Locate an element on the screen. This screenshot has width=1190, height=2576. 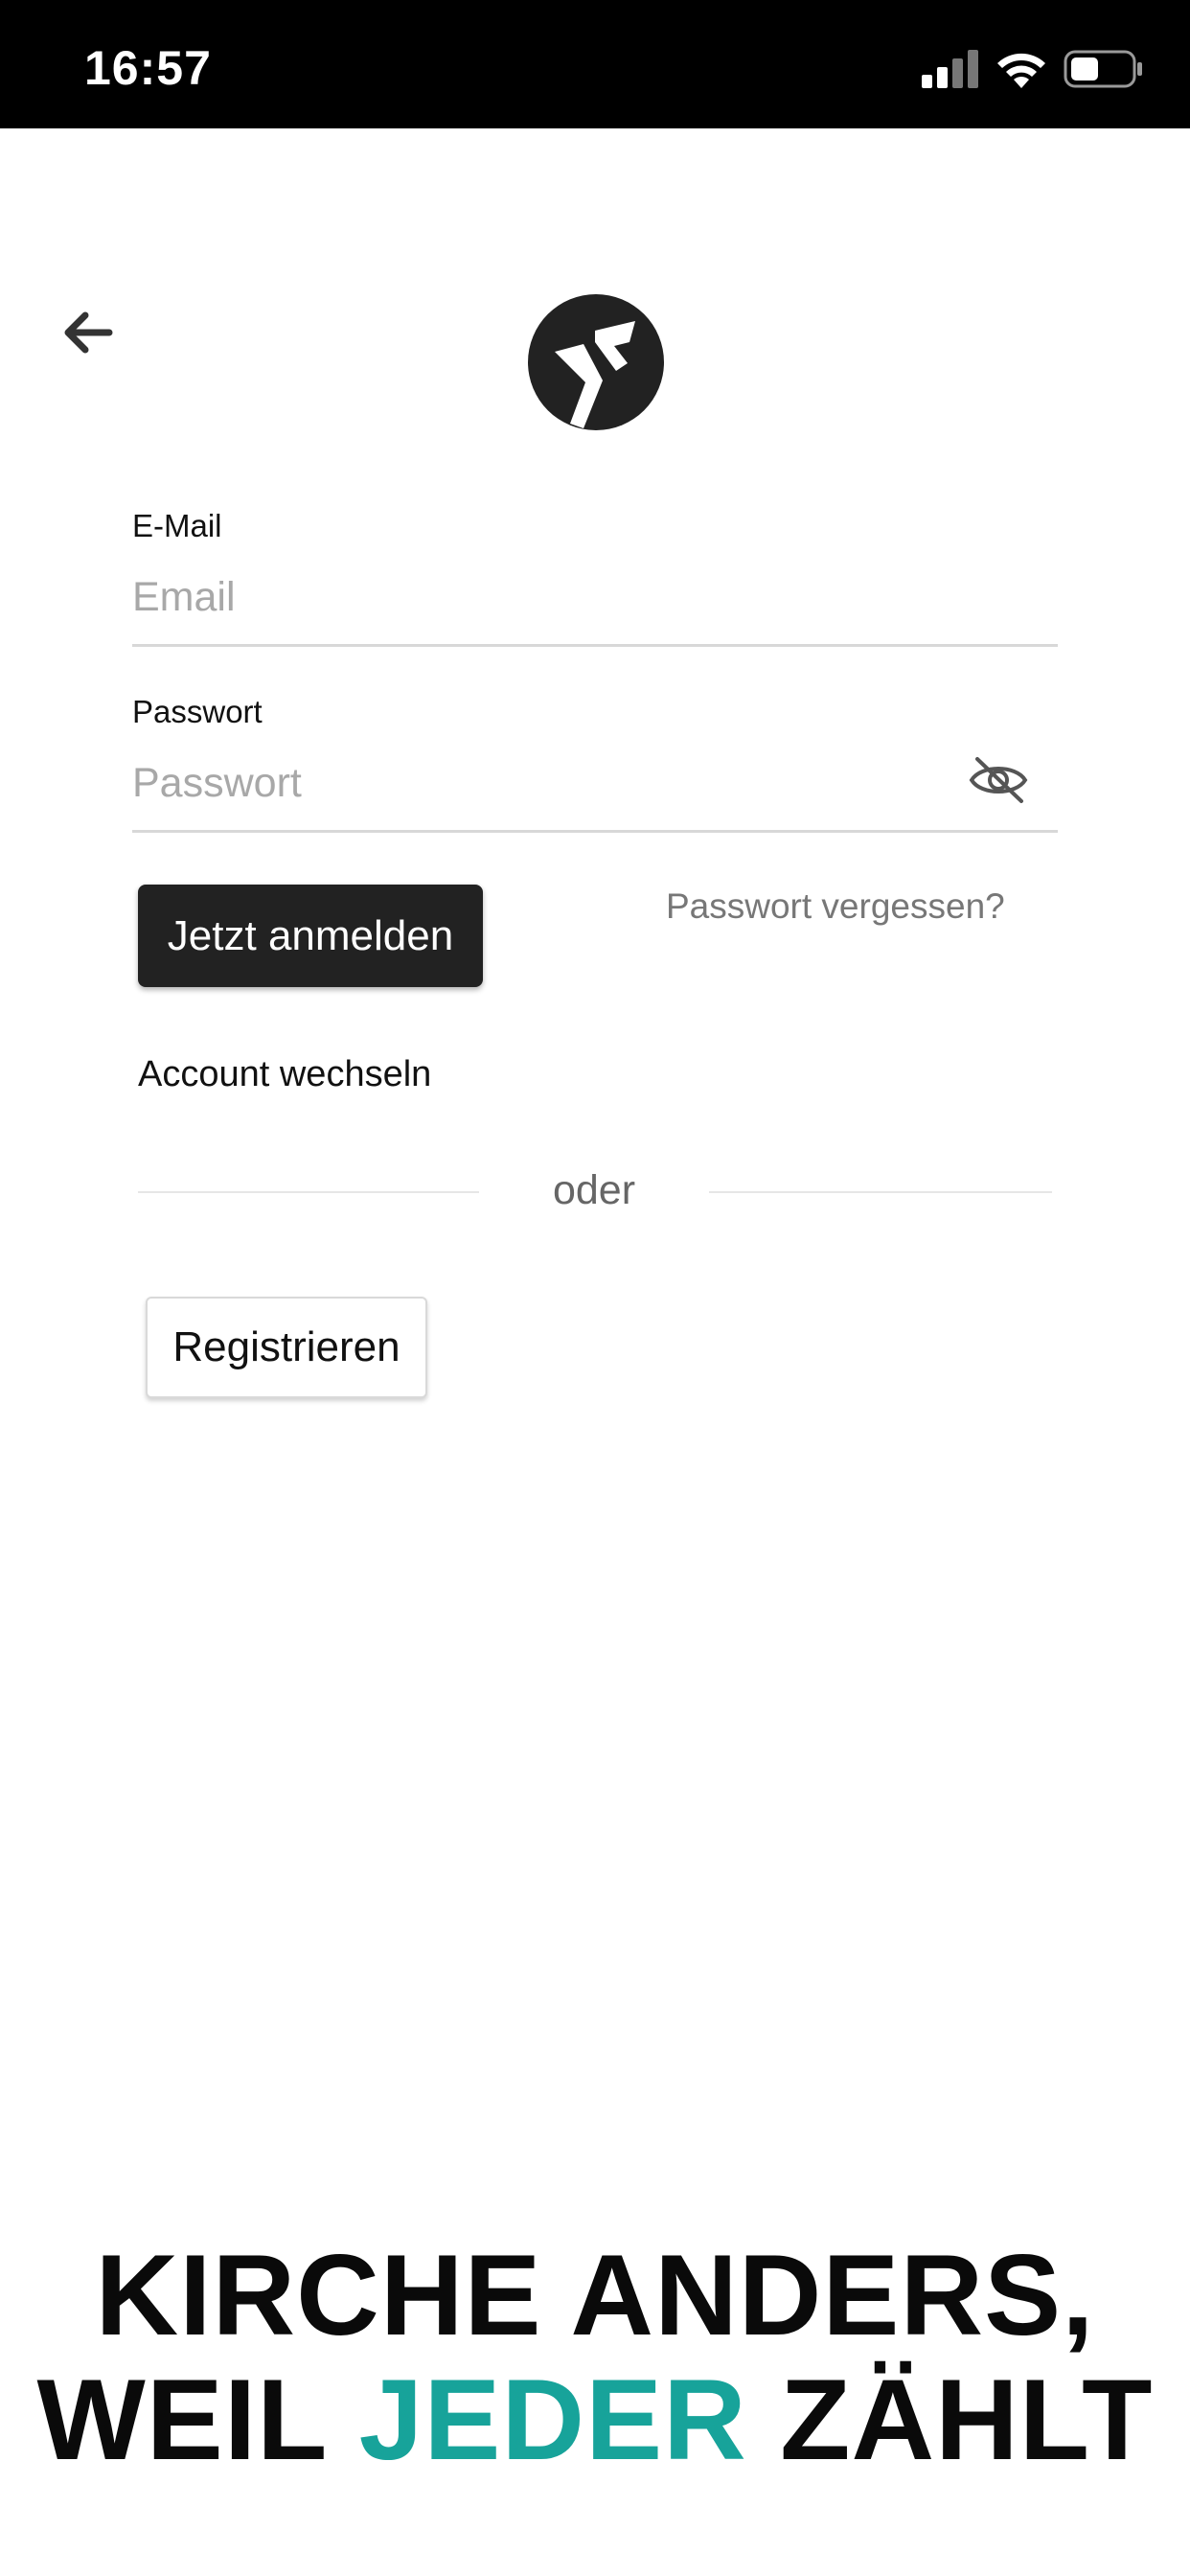
password-label: Passwort is located at coordinates (198, 711).